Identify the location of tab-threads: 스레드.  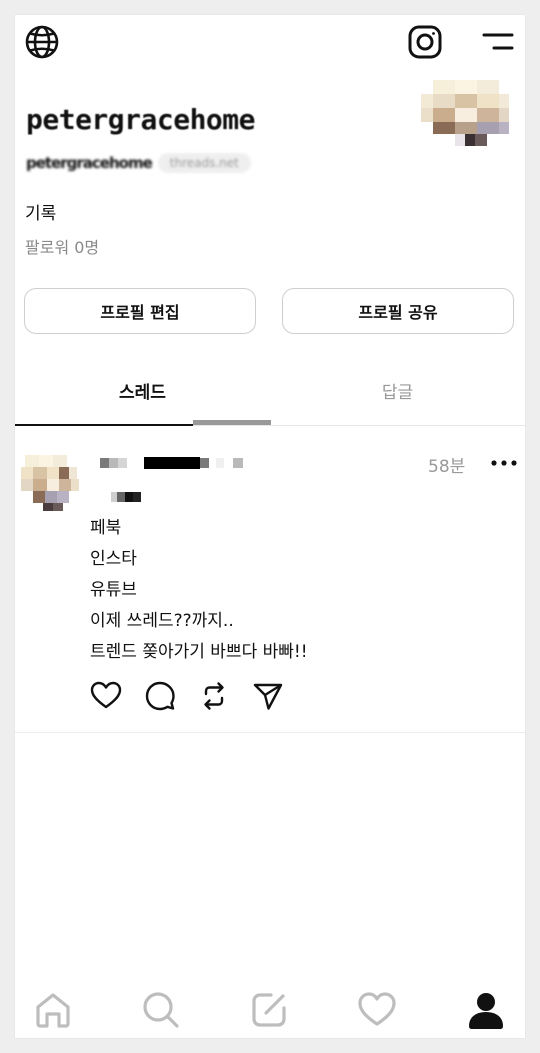
(142, 390).